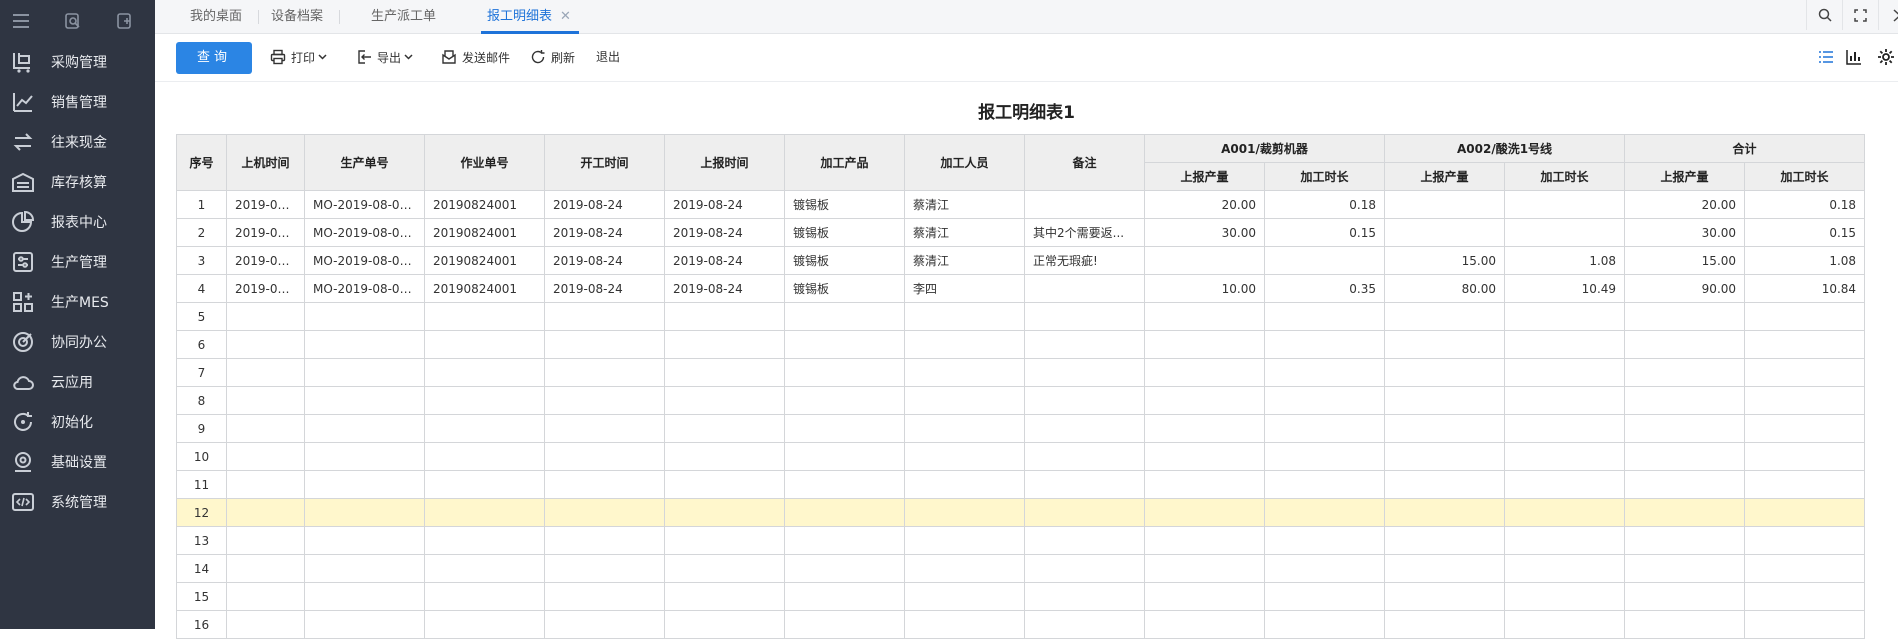  I want to click on table-row: 11, so click(1021, 485).